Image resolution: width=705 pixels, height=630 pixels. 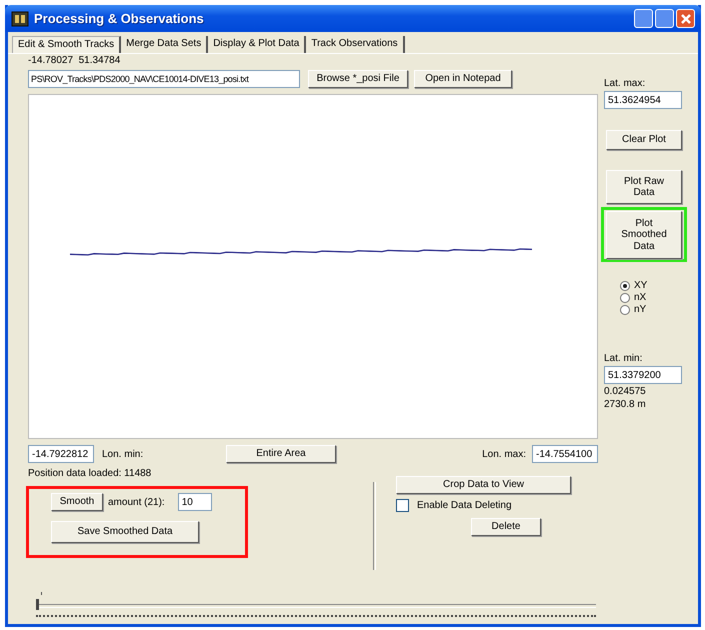 What do you see at coordinates (464, 505) in the screenshot?
I see `checkbox-label: Enable Data Deleting` at bounding box center [464, 505].